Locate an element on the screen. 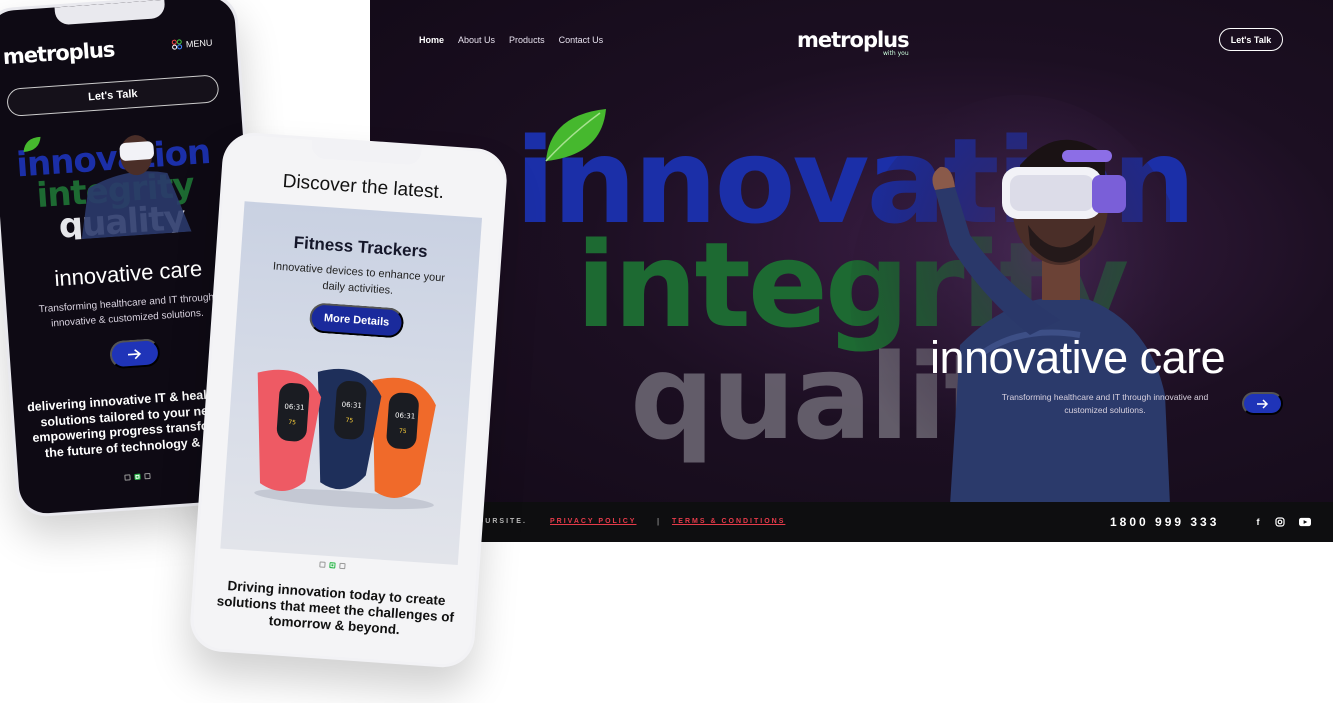 This screenshot has width=1333, height=703. menu-label: MENU is located at coordinates (199, 43).